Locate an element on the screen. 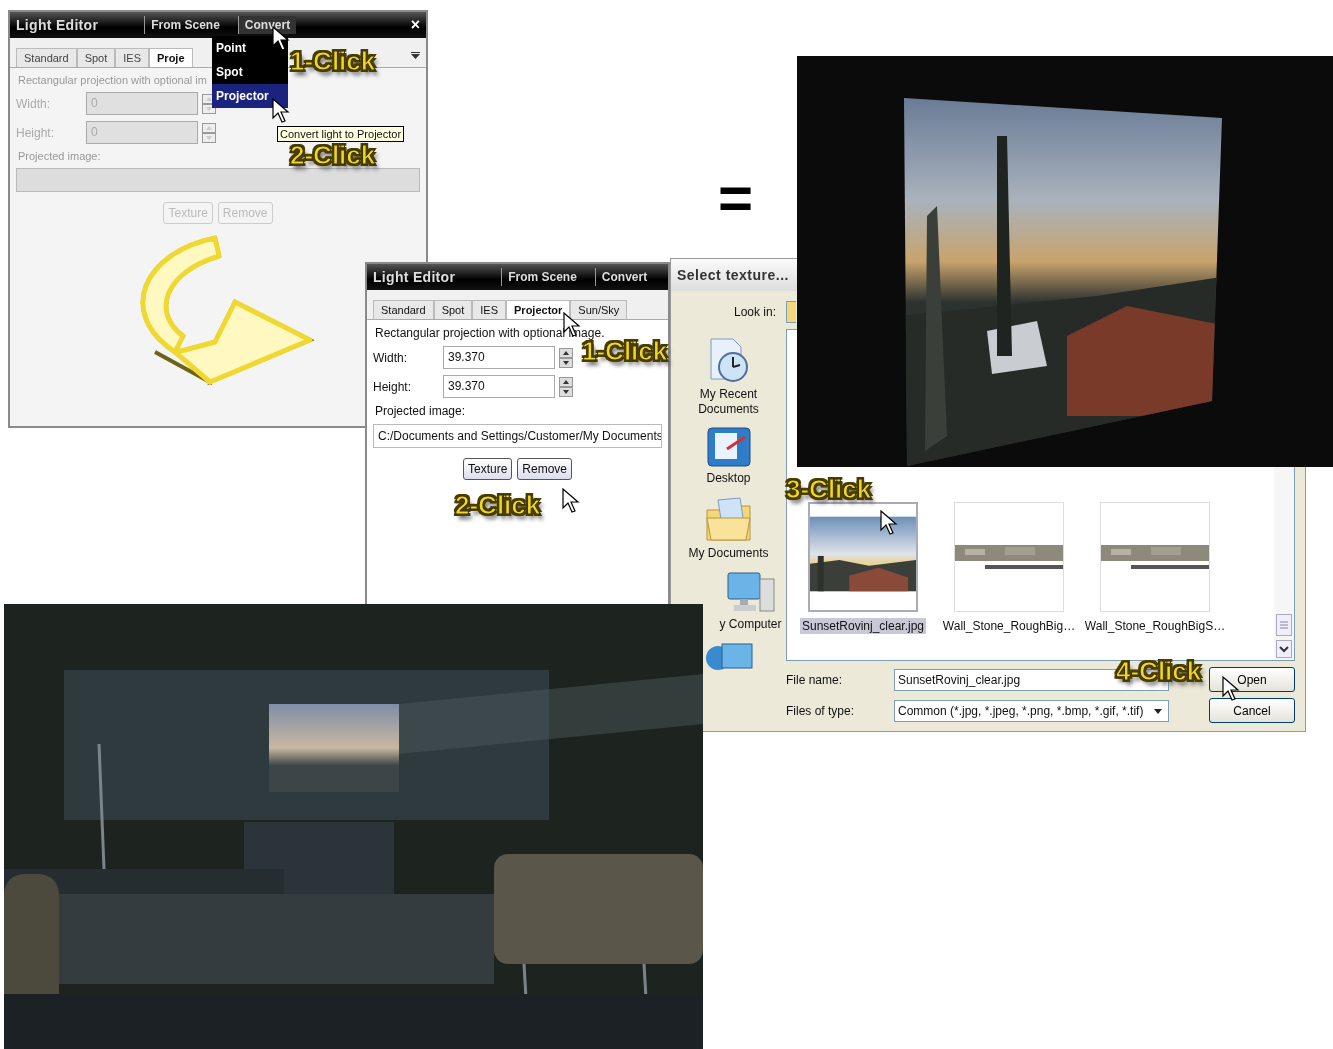 This screenshot has width=1333, height=1049. tab: IES is located at coordinates (489, 309).